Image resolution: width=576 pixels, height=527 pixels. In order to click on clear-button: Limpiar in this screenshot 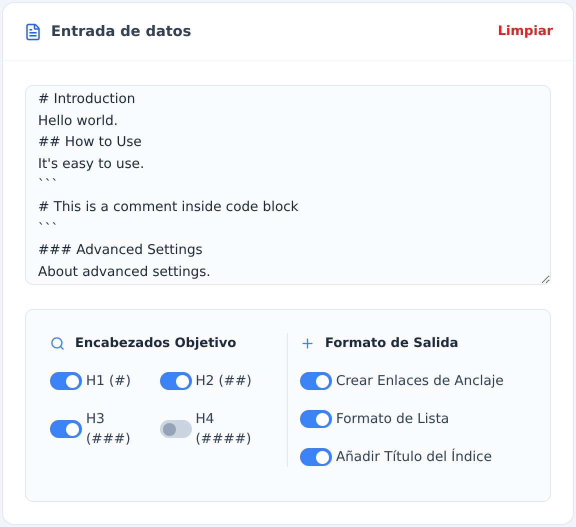, I will do `click(525, 31)`.